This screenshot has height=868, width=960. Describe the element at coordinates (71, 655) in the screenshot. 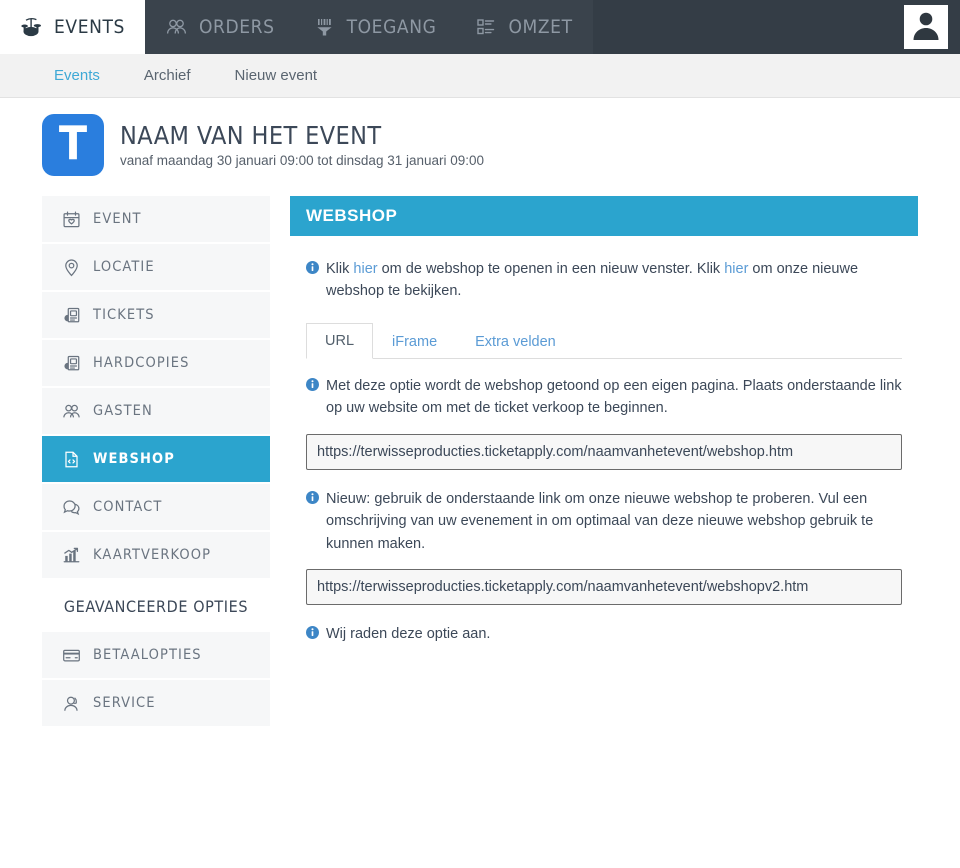

I see `credit-card-icon` at that location.